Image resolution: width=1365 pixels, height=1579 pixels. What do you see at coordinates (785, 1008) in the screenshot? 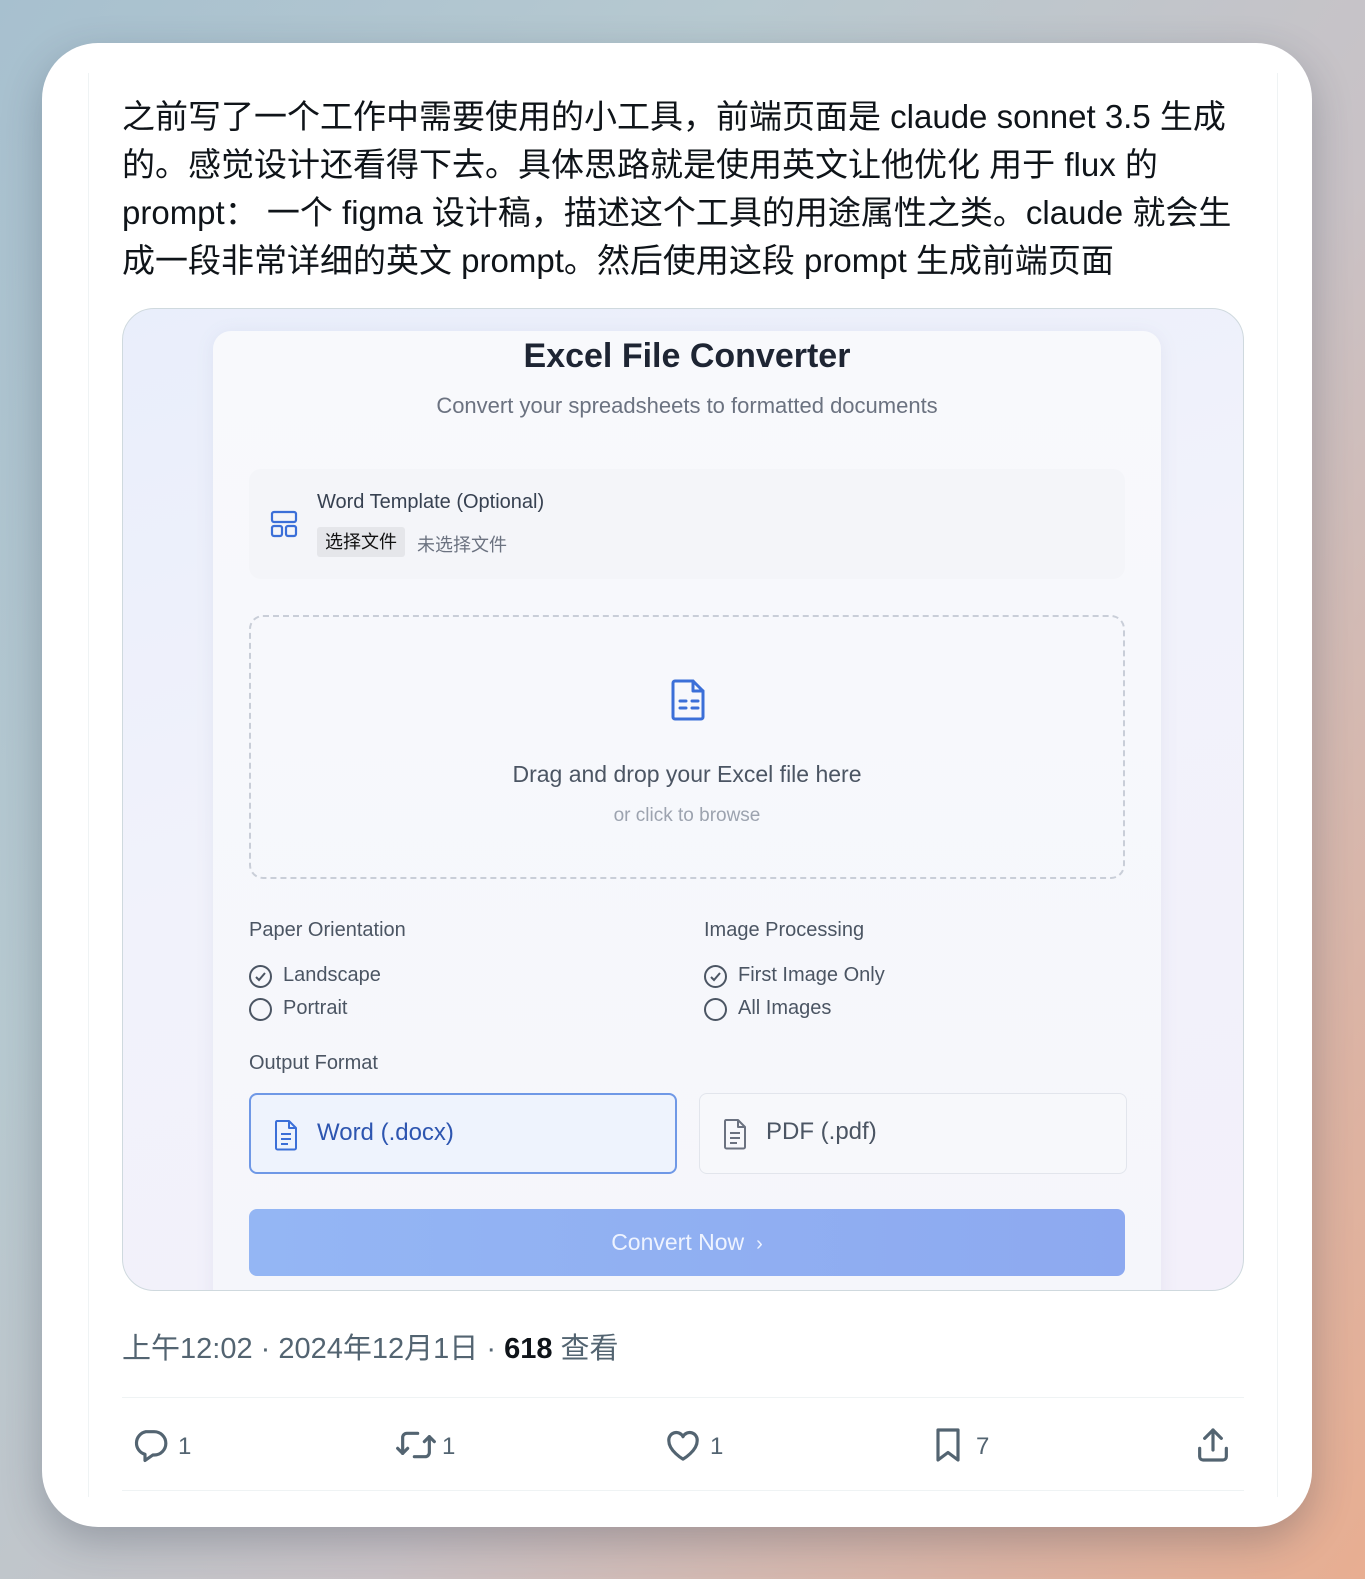
I see `radio-label: All Images` at bounding box center [785, 1008].